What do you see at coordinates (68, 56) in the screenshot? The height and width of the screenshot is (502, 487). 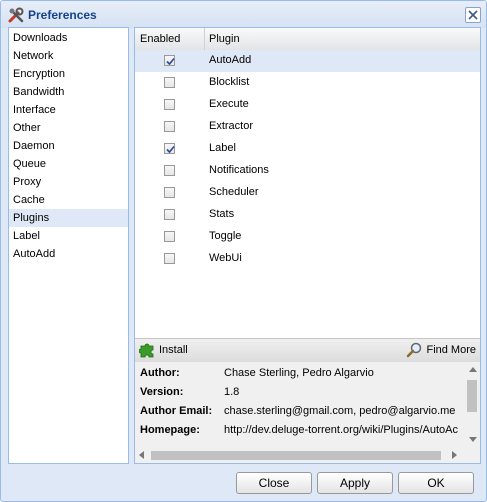 I see `sidebar-item-network: Network` at bounding box center [68, 56].